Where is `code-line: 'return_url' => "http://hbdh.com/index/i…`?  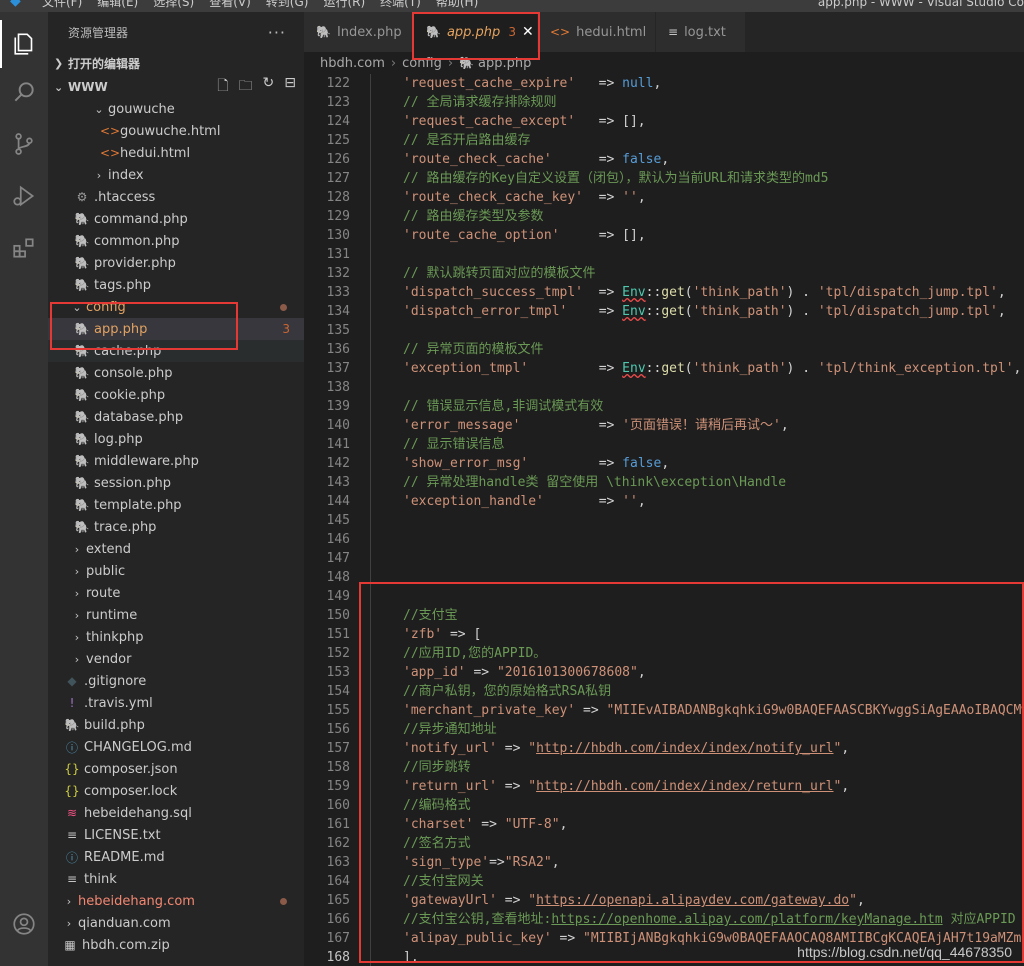 code-line: 'return_url' => "http://hbdh.com/index/i… is located at coordinates (692, 786).